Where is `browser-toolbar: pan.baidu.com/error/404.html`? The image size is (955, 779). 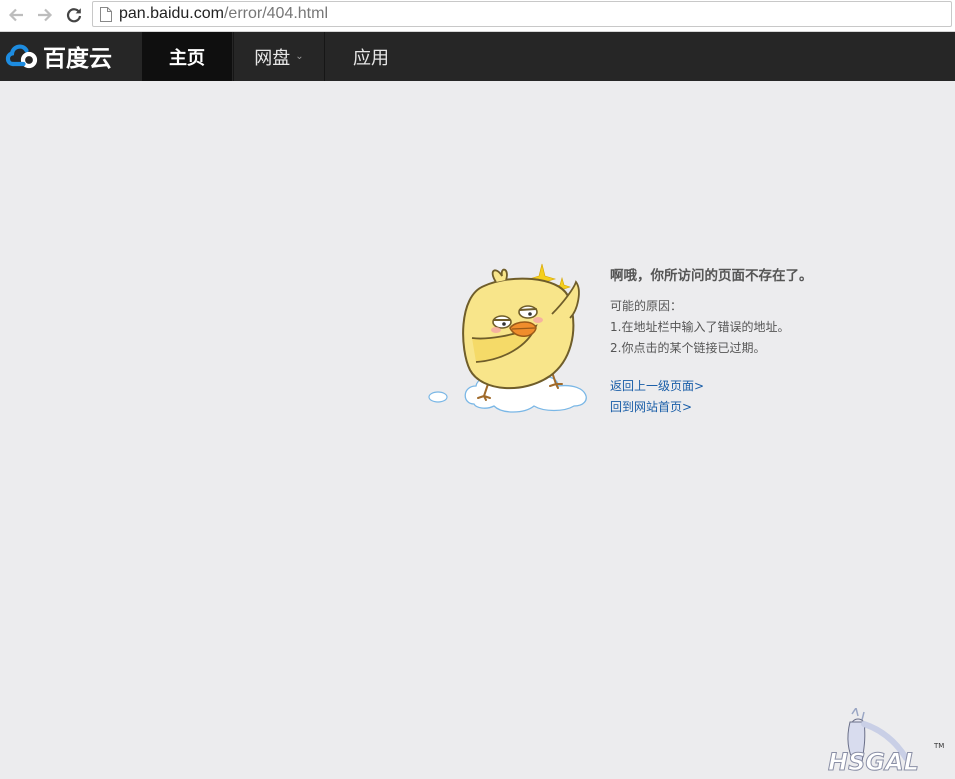
browser-toolbar: pan.baidu.com/error/404.html is located at coordinates (477, 16).